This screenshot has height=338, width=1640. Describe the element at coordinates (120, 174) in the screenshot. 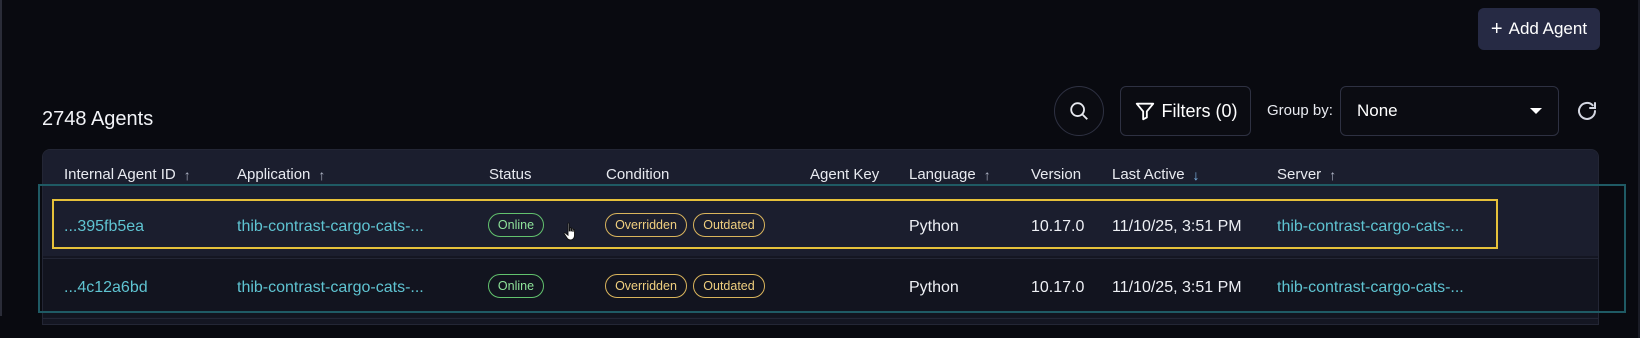

I see `column-label: Internal Agent ID` at that location.